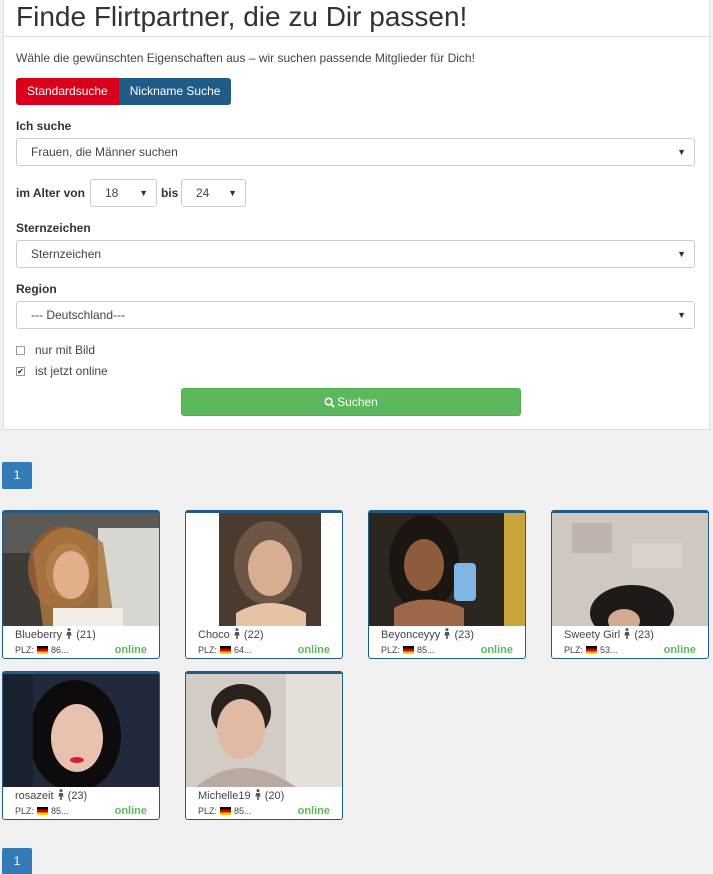  Describe the element at coordinates (355, 152) in the screenshot. I see `ich-suche-select: Frauen, die Männer suchen ▼` at that location.